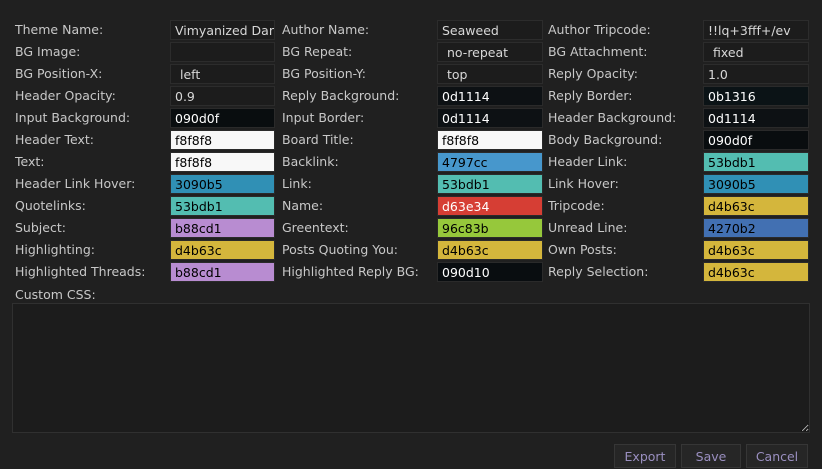 The width and height of the screenshot is (822, 469). I want to click on setting-label: Text:, so click(30, 161).